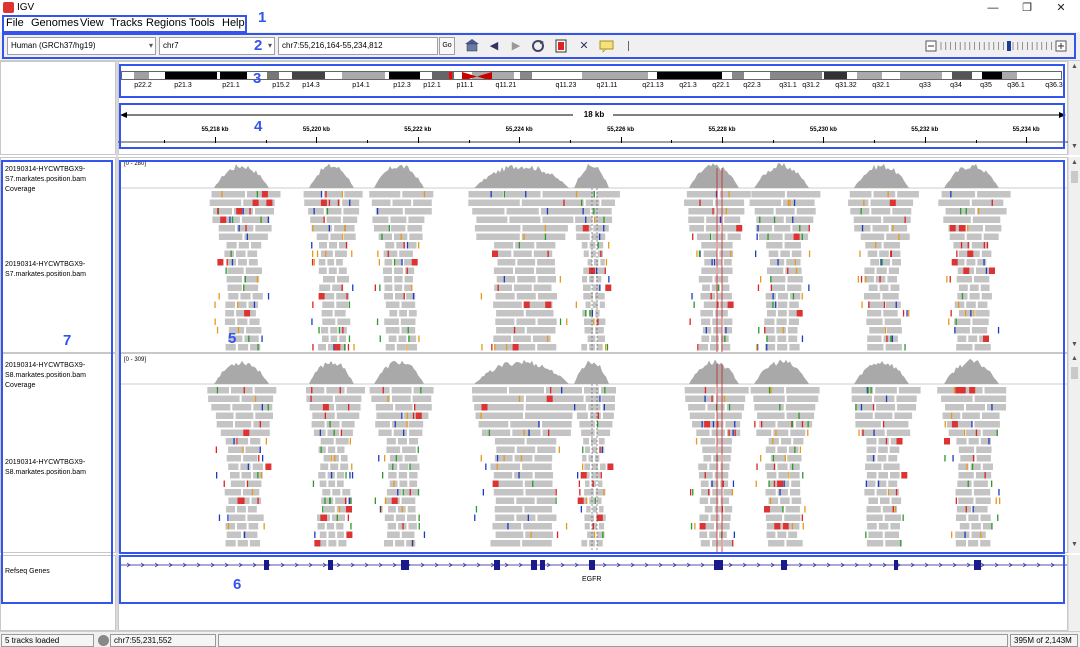 The image size is (1080, 647). What do you see at coordinates (55, 23) in the screenshot?
I see `menu-genomes: Genomes` at bounding box center [55, 23].